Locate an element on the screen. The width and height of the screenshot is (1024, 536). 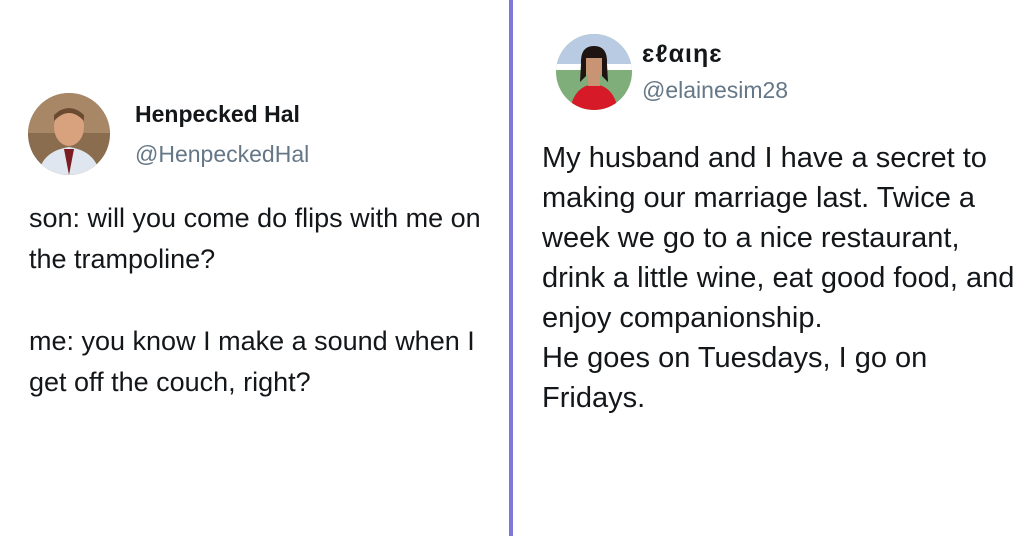
user-handle: @HenpeckedHal is located at coordinates (222, 154).